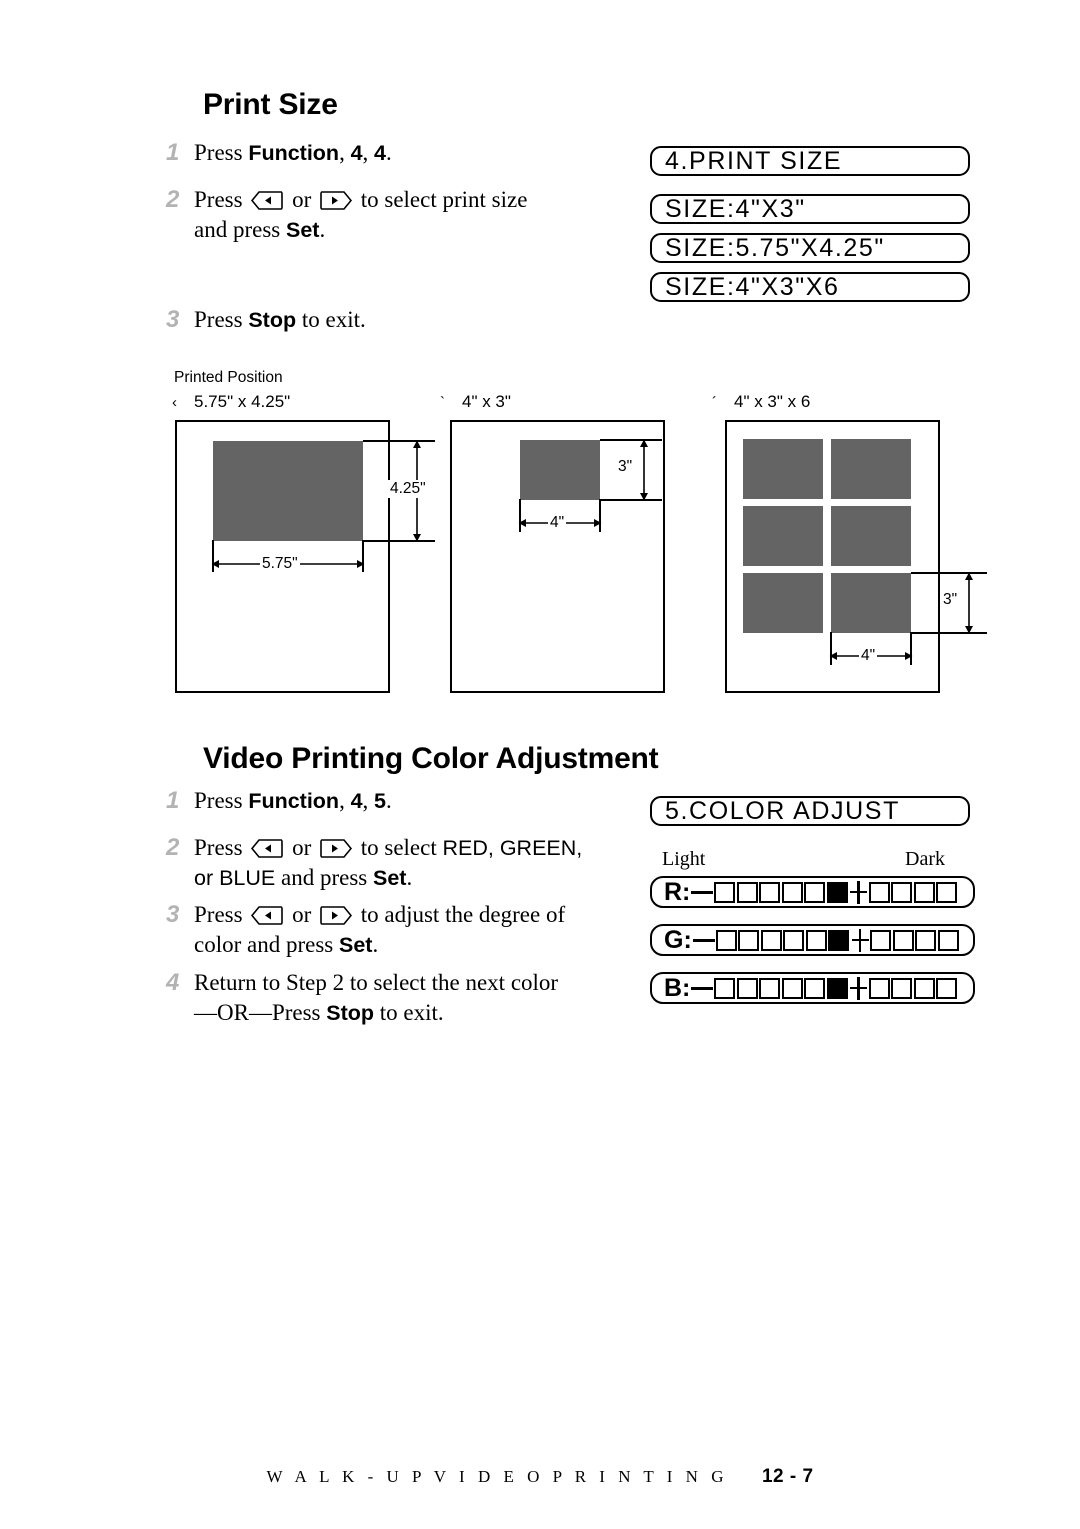 This screenshot has height=1529, width=1080. I want to click on page-title-color-adjustment: Video Printing Color Adjustment, so click(431, 758).